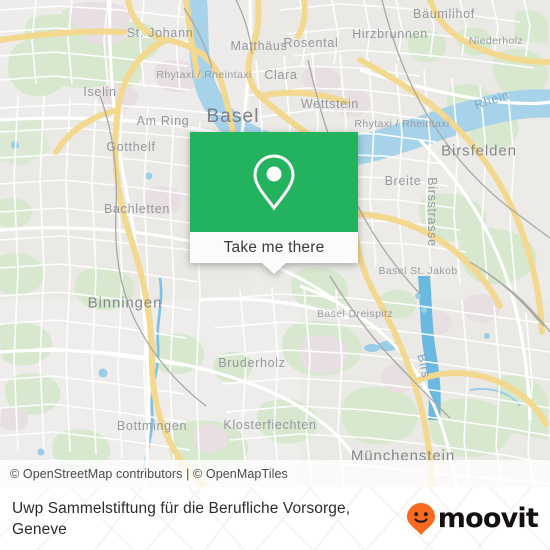  I want to click on map-label: Birsfelden, so click(479, 151).